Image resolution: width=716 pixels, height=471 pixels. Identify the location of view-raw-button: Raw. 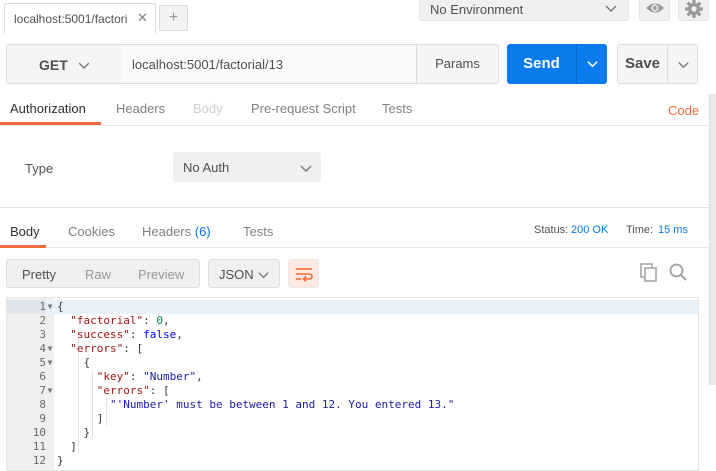
(98, 274).